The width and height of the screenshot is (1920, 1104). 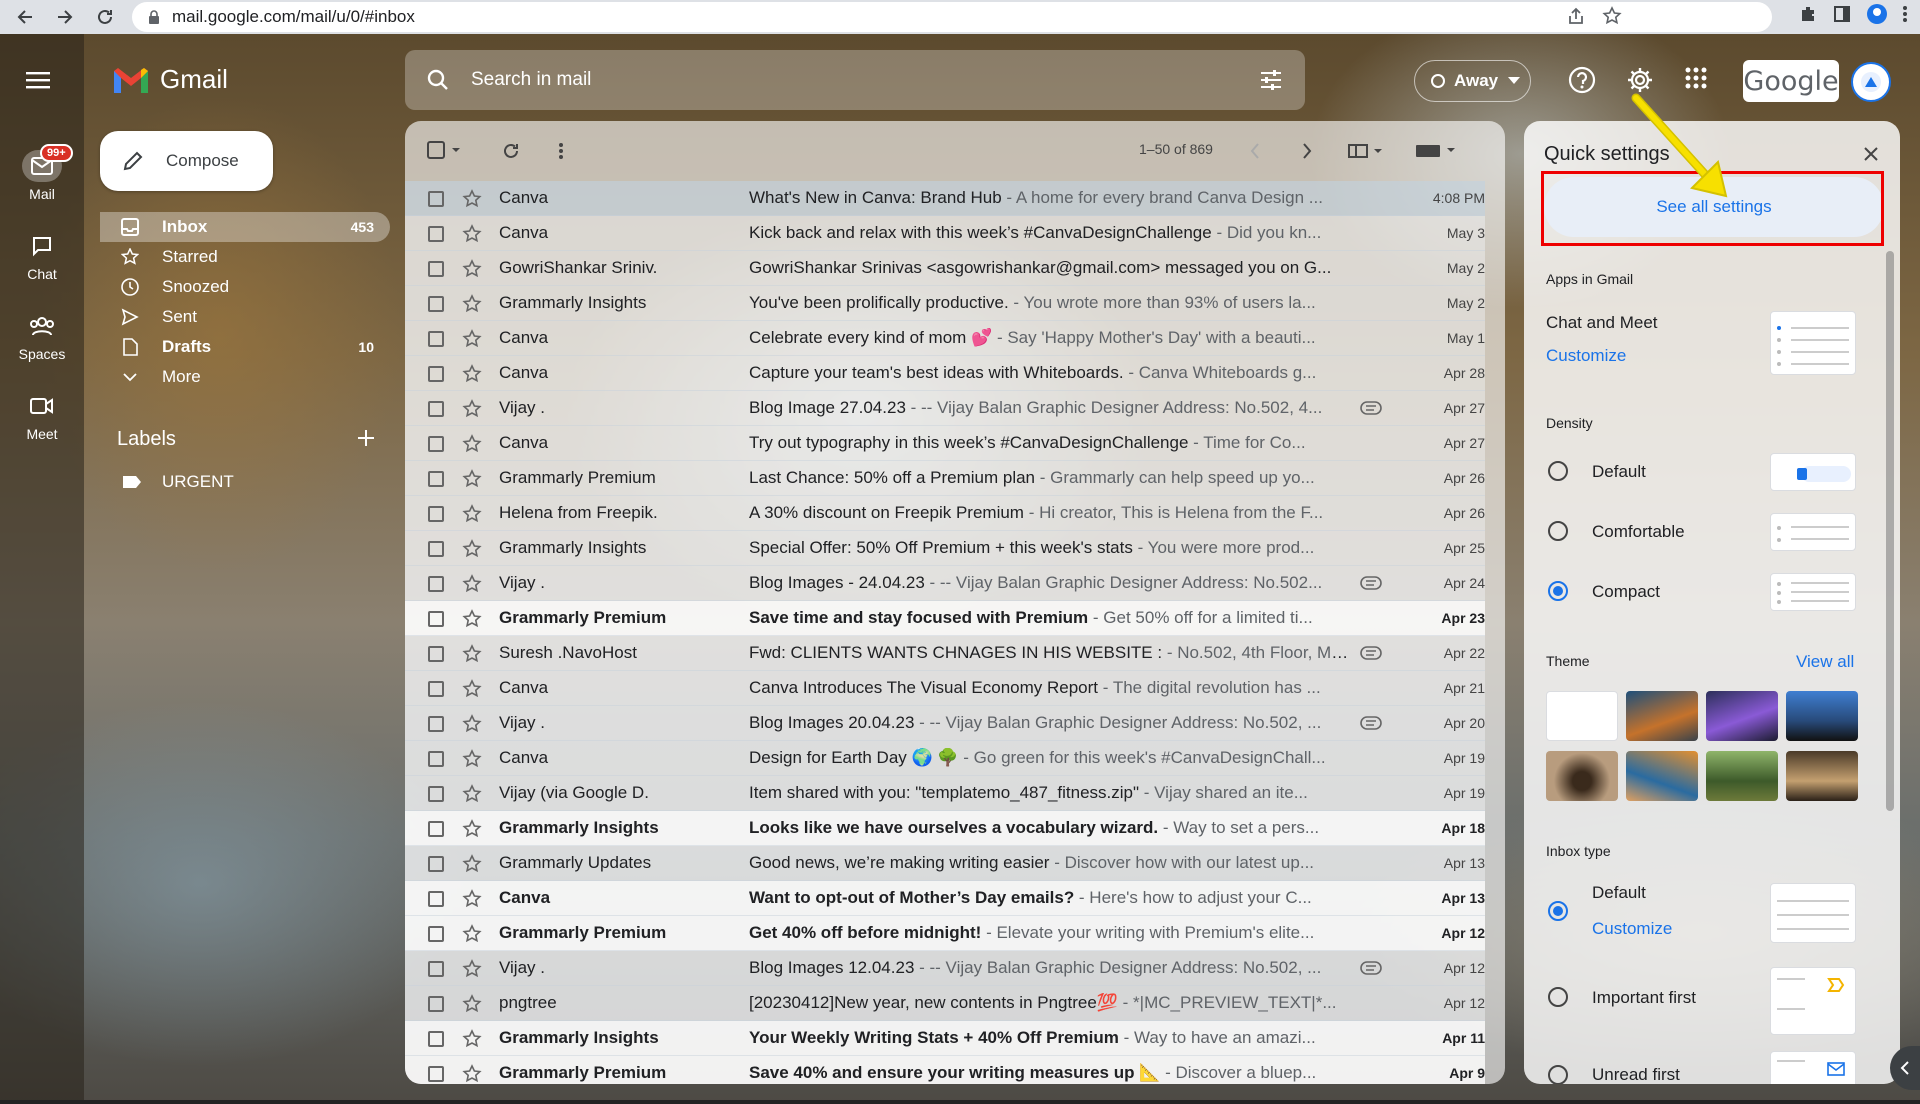 What do you see at coordinates (1714, 207) in the screenshot?
I see `see-all-settings-button: See all settings` at bounding box center [1714, 207].